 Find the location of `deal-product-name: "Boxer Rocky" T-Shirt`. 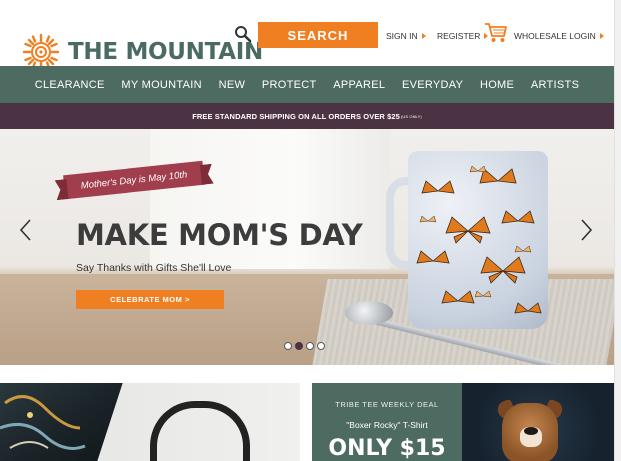

deal-product-name: "Boxer Rocky" T-Shirt is located at coordinates (387, 425).